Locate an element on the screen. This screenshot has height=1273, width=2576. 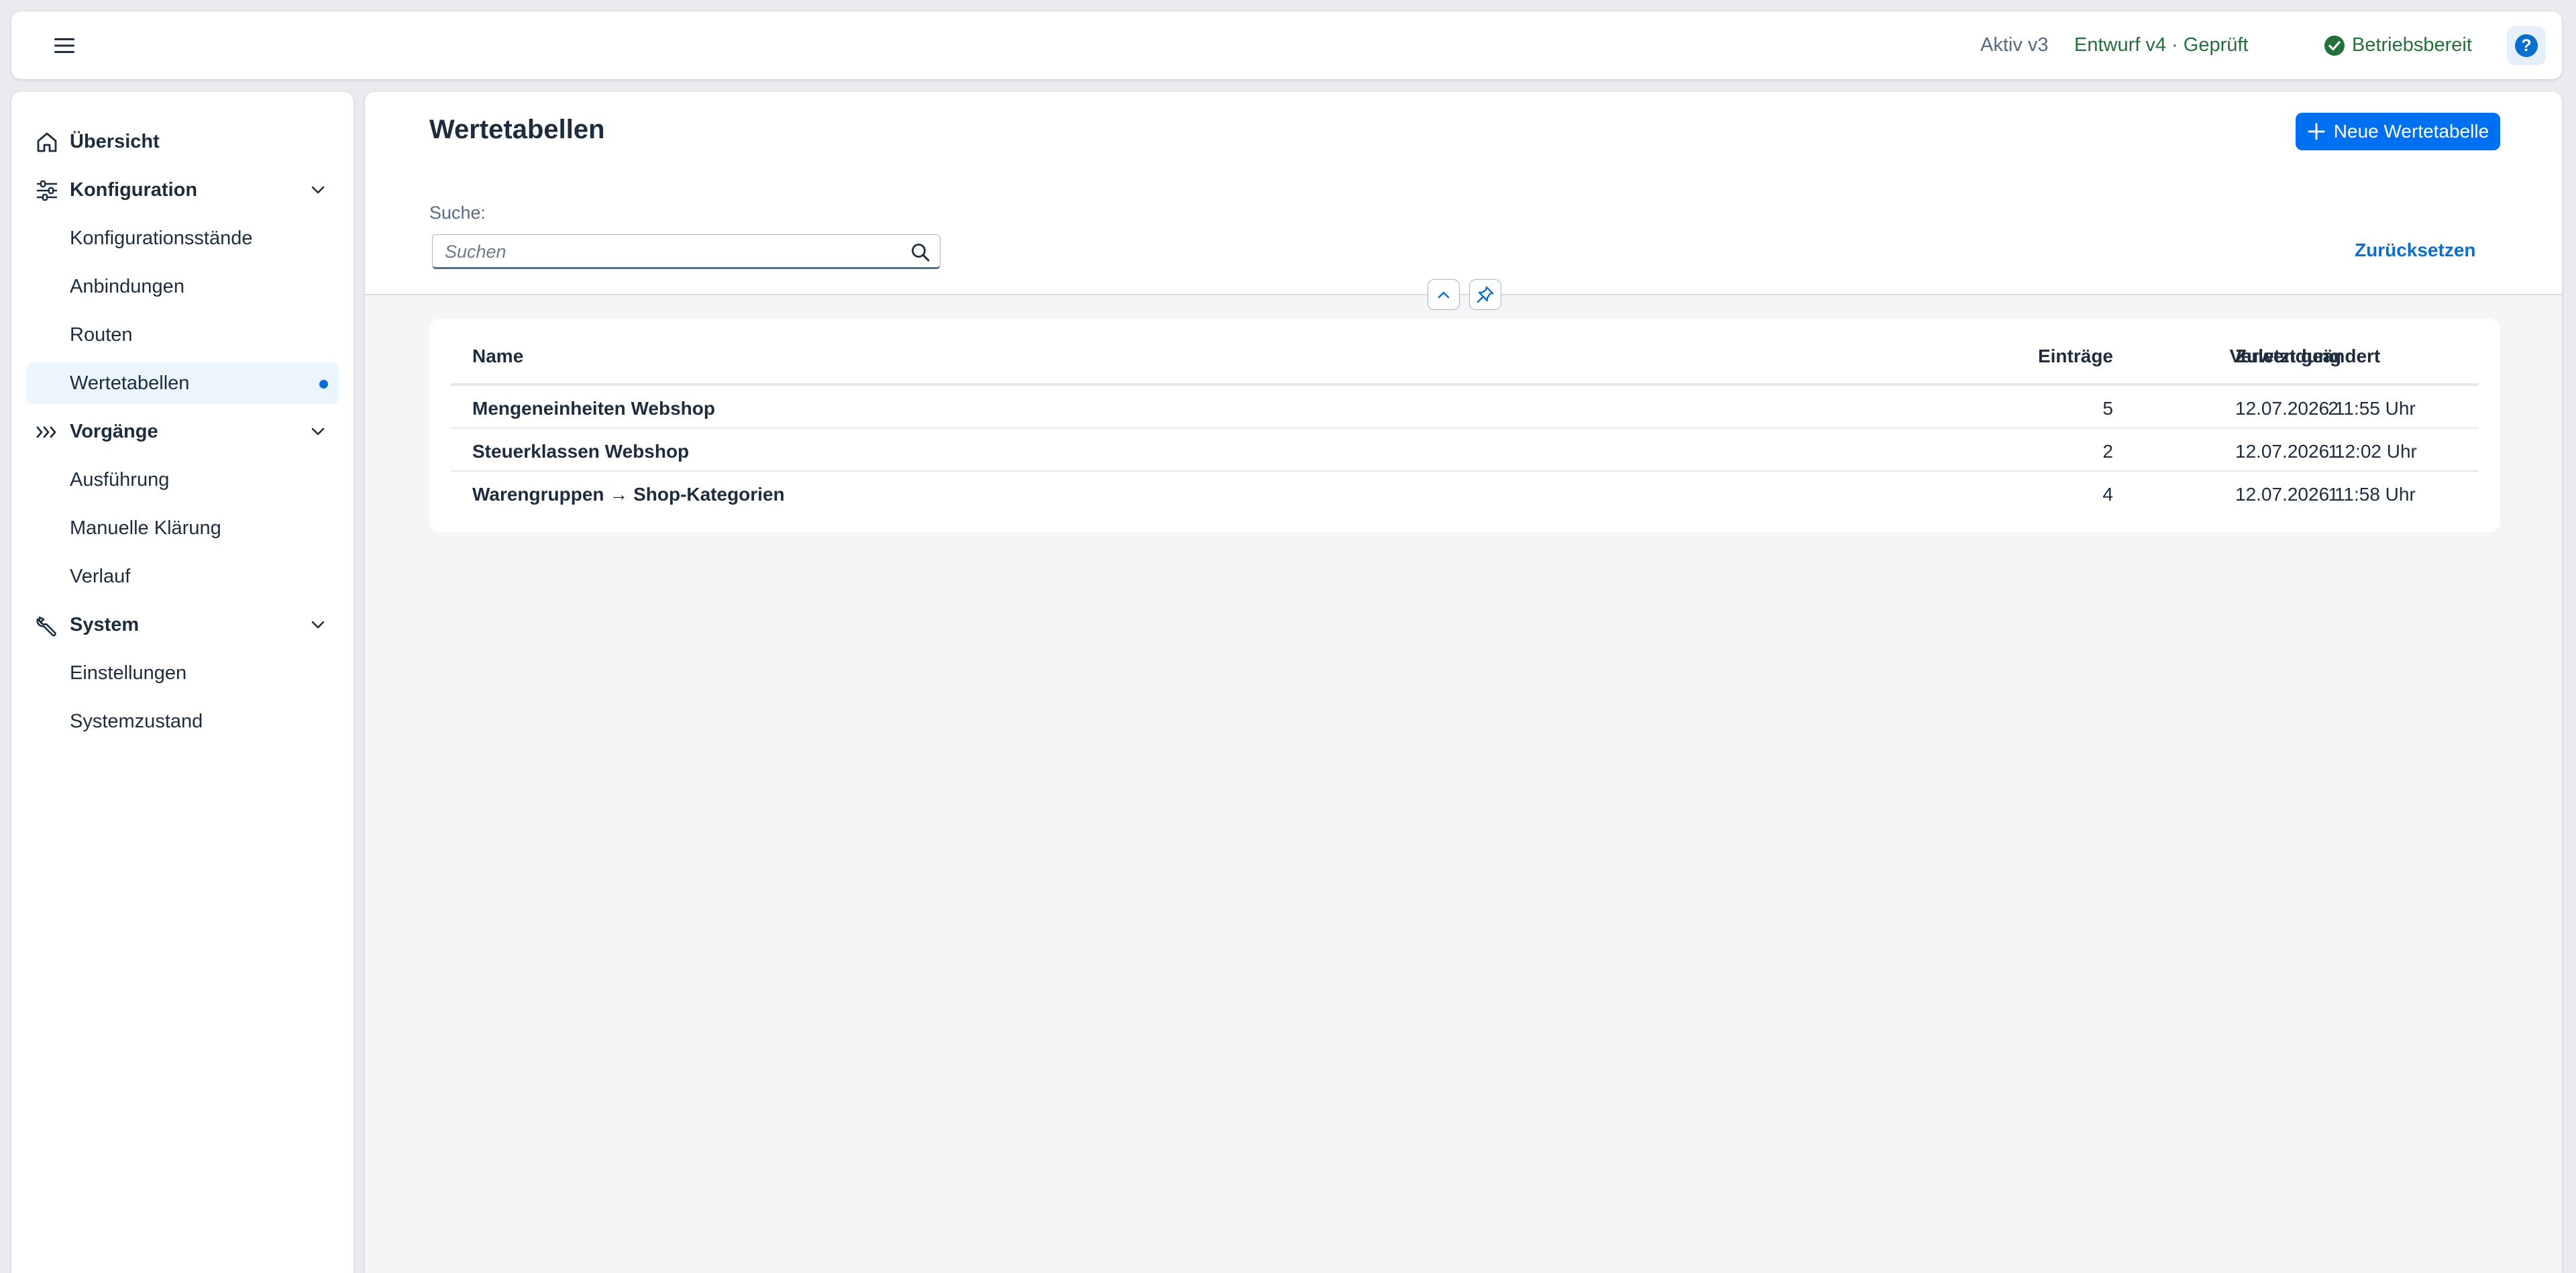
selected-indicator is located at coordinates (323, 384).